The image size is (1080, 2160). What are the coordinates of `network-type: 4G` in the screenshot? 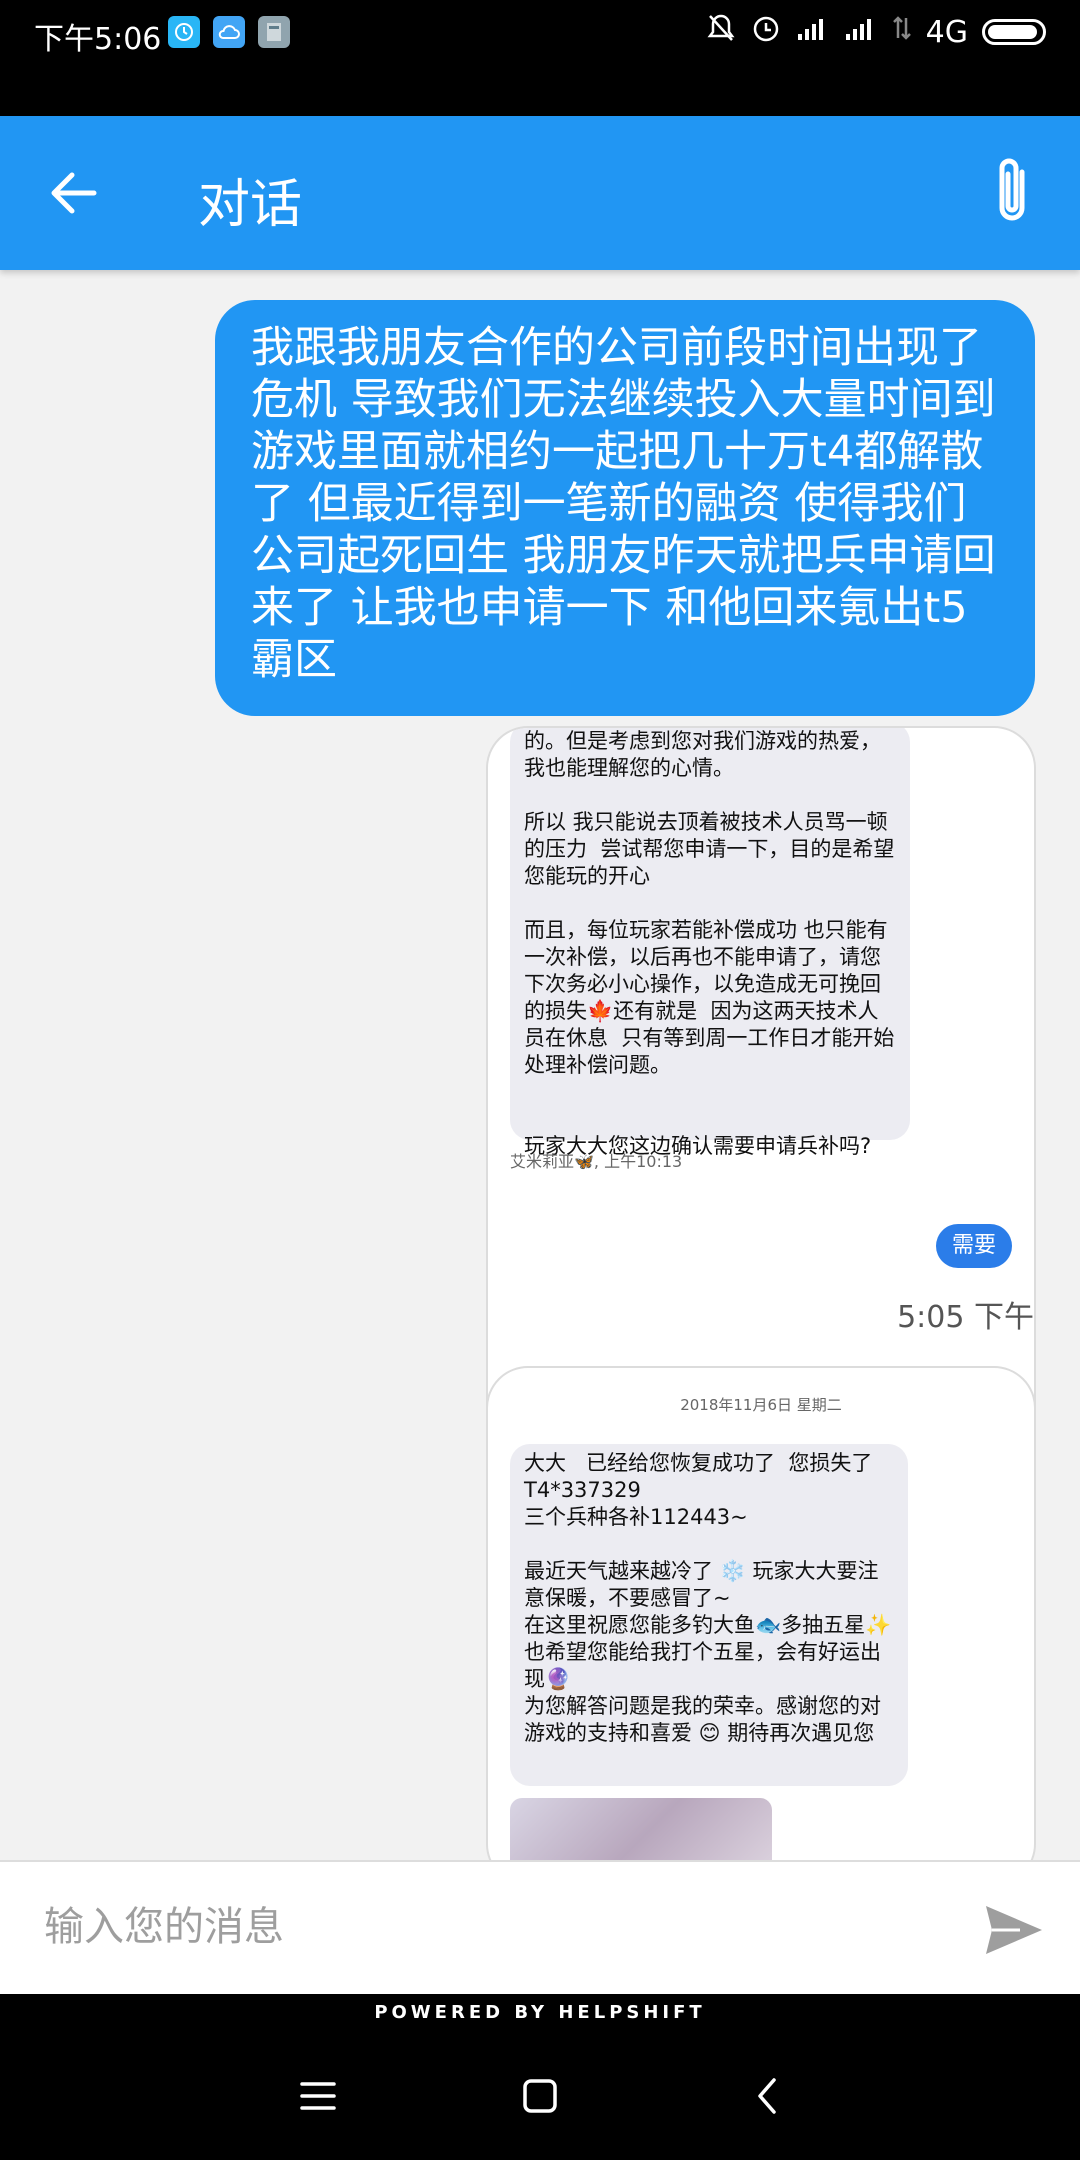 It's located at (946, 32).